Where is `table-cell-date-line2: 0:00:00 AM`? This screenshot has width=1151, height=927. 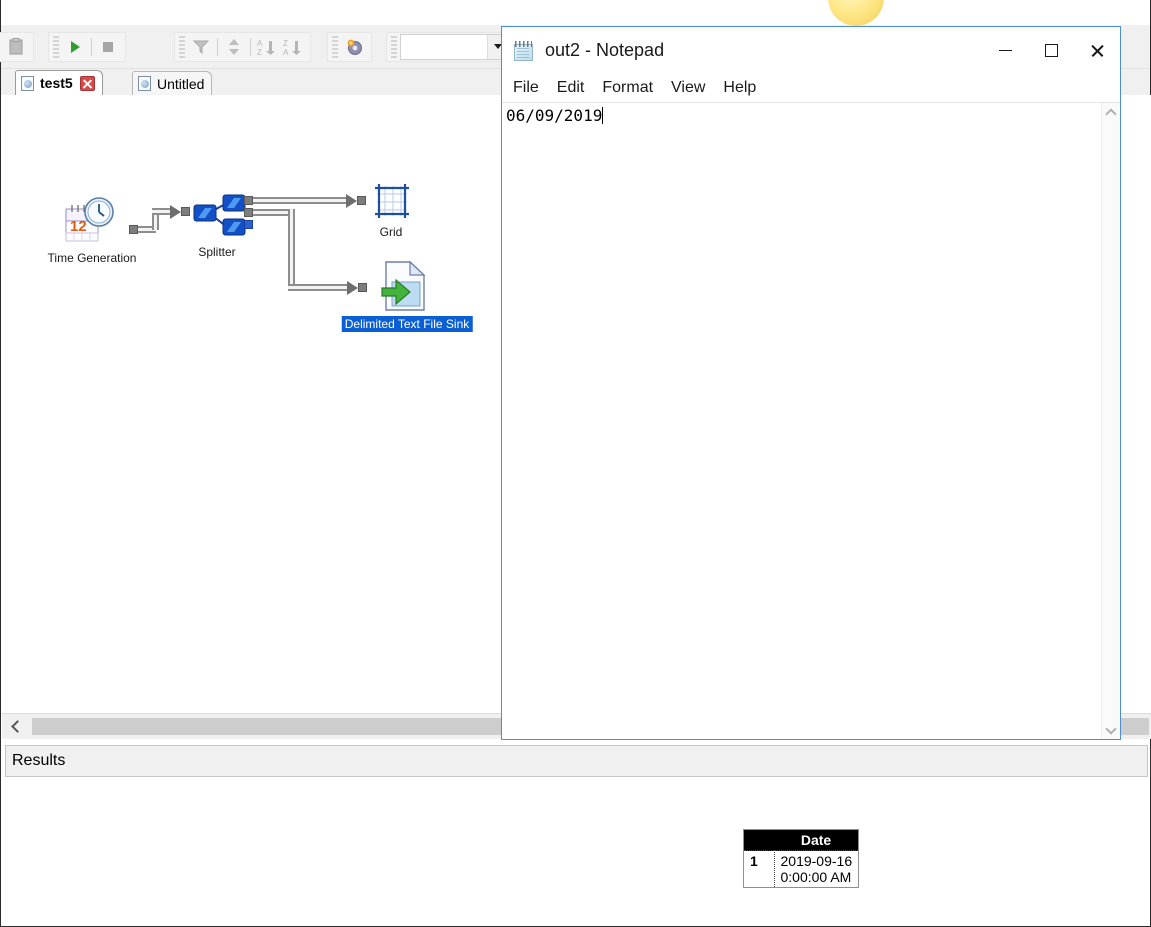
table-cell-date-line2: 0:00:00 AM is located at coordinates (816, 877).